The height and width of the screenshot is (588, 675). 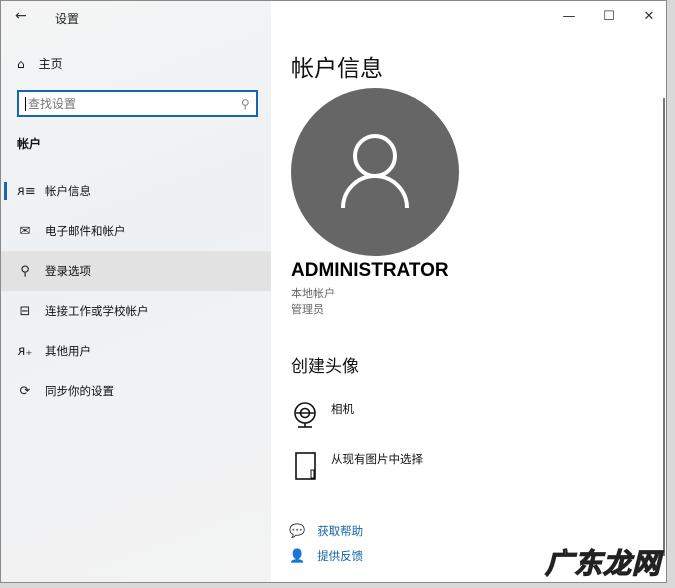 I want to click on section-heading: 帐户, so click(x=29, y=144).